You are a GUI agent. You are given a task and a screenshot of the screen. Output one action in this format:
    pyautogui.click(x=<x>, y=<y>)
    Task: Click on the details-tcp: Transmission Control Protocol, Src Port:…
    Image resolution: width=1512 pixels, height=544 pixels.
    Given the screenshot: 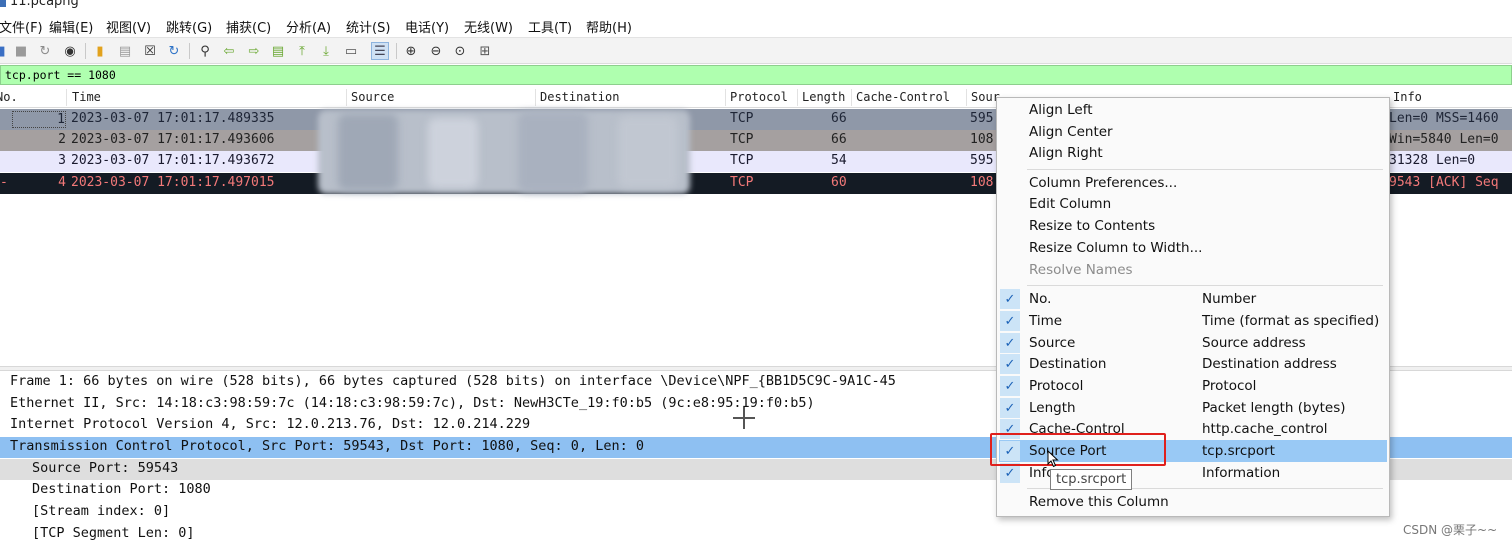 What is the action you would take?
    pyautogui.click(x=327, y=446)
    